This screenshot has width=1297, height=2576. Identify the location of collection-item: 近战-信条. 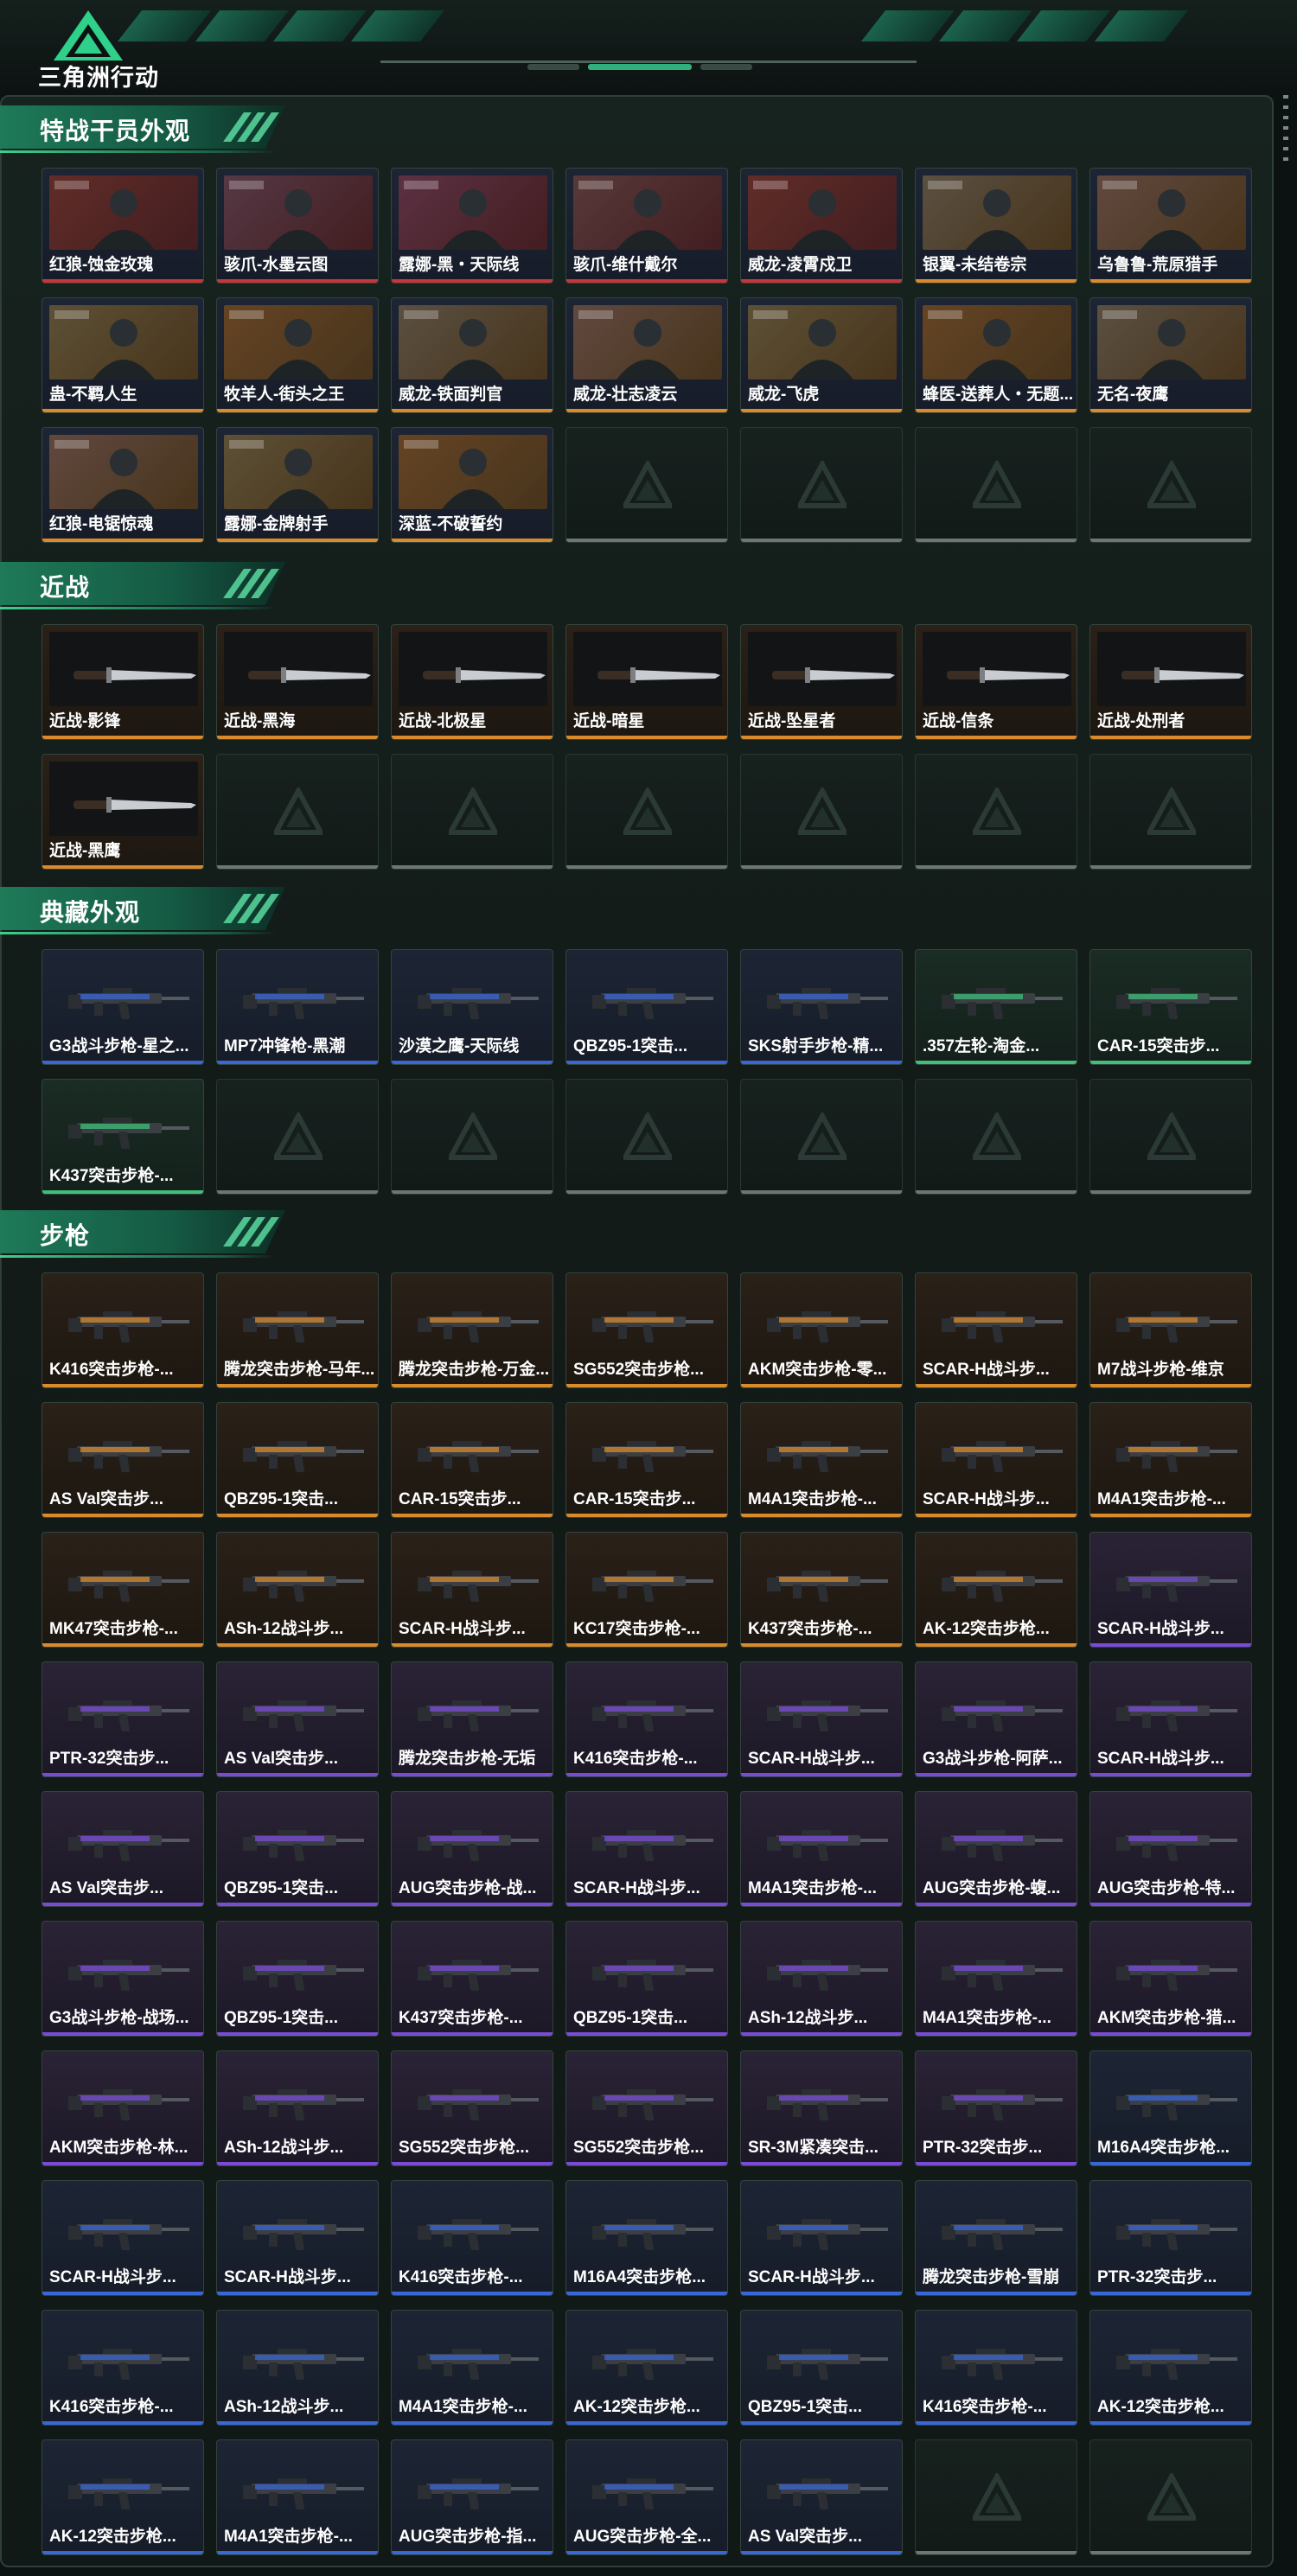
(996, 682).